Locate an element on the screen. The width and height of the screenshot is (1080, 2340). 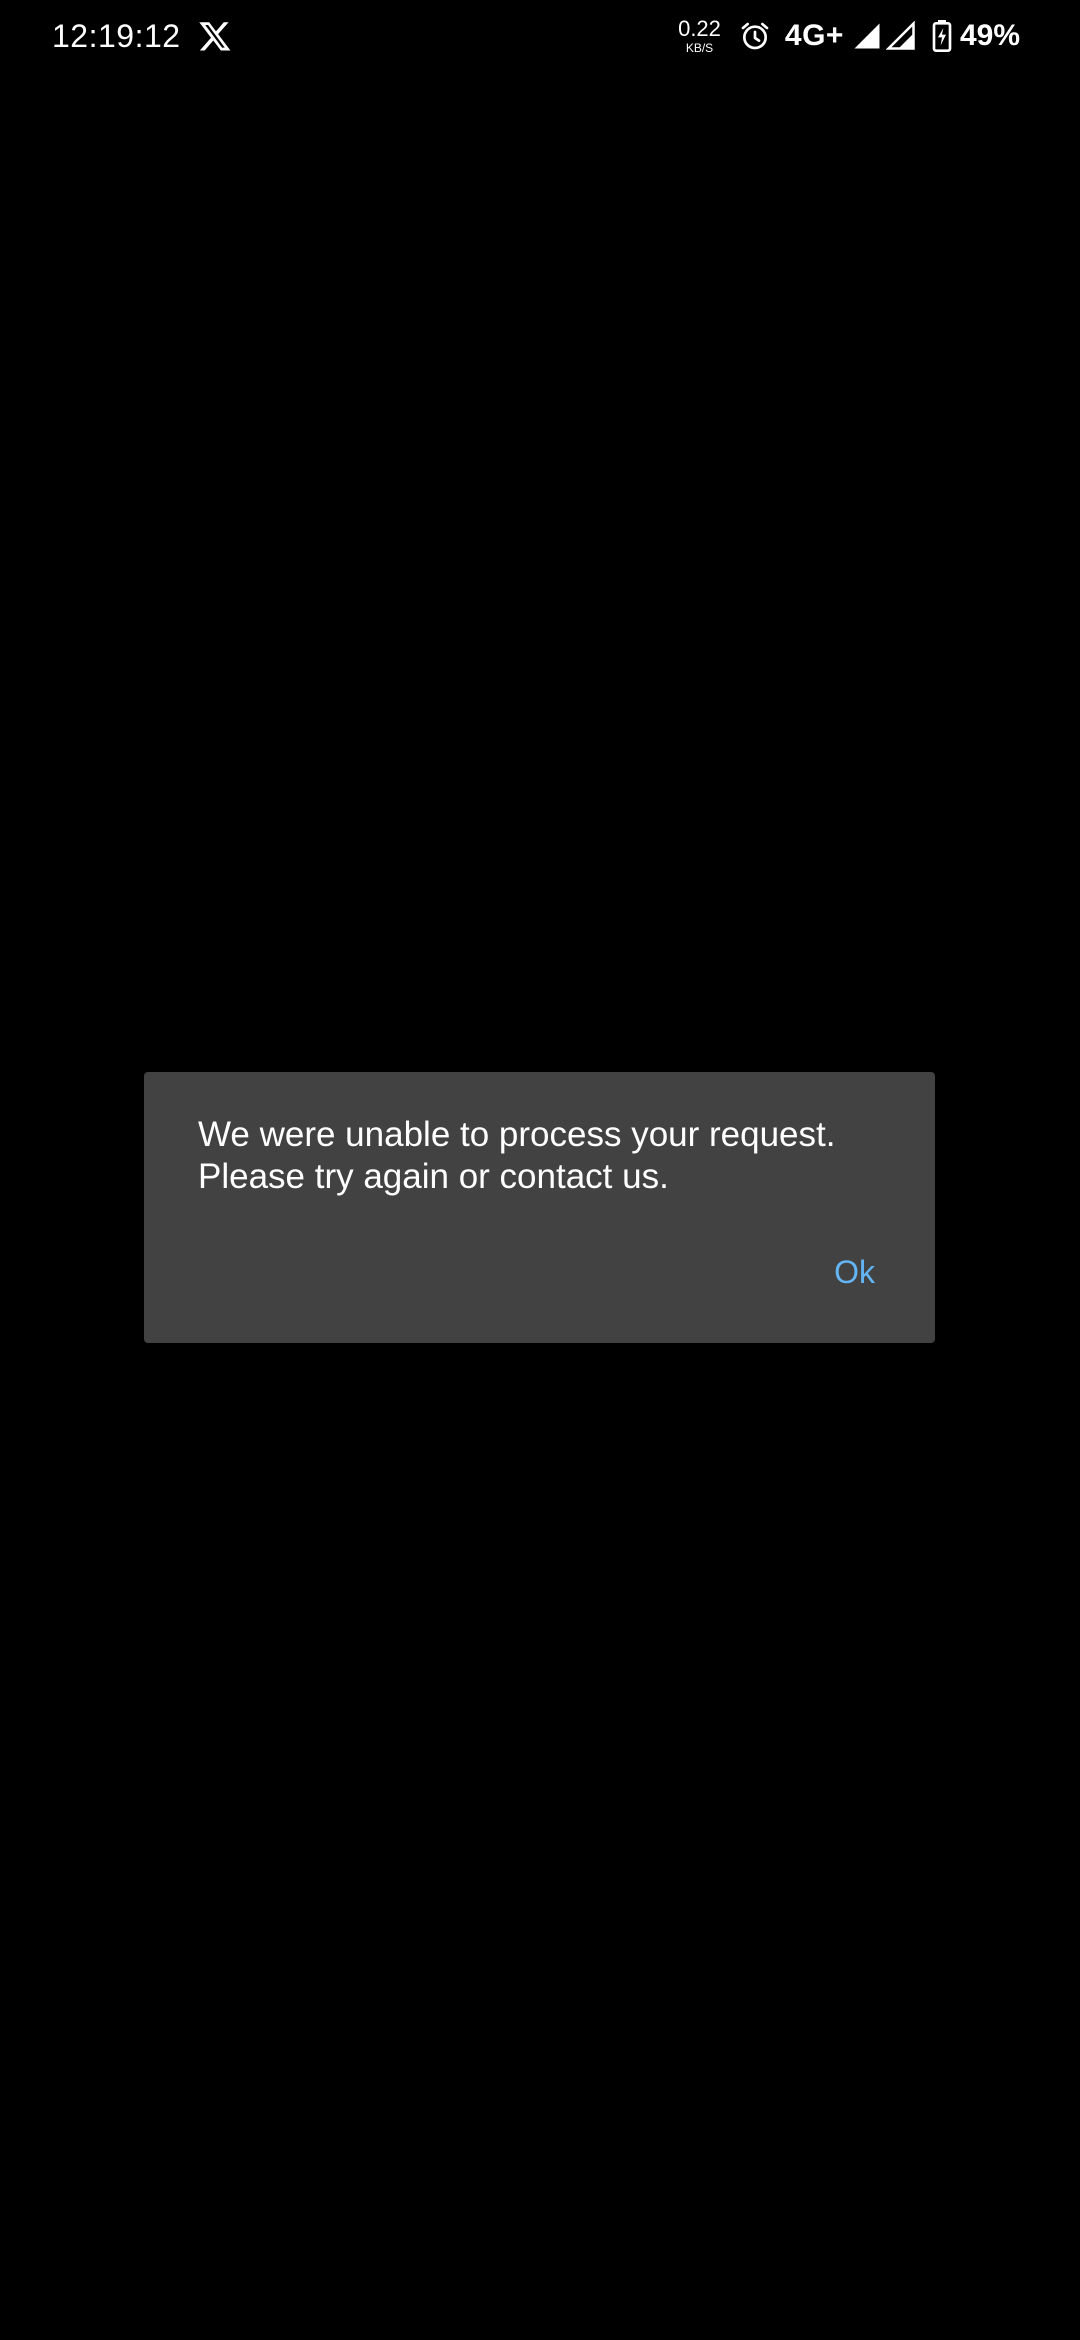
network-type: 4G+ is located at coordinates (814, 35).